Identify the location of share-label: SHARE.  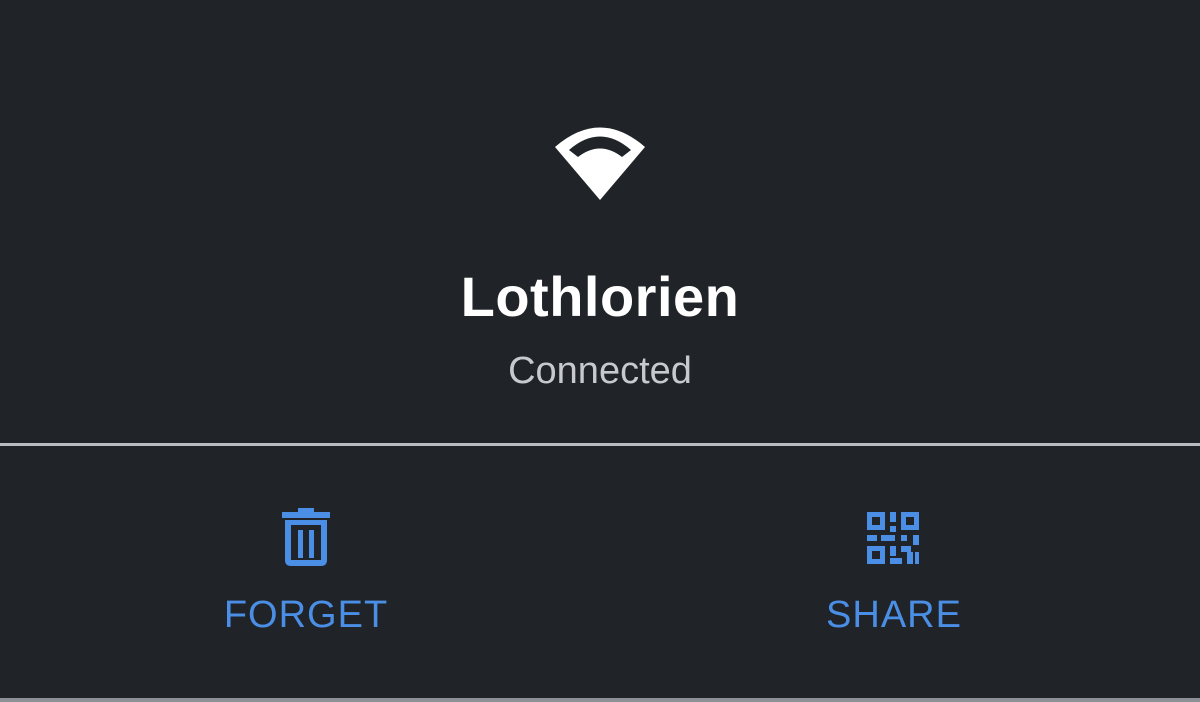
(894, 615).